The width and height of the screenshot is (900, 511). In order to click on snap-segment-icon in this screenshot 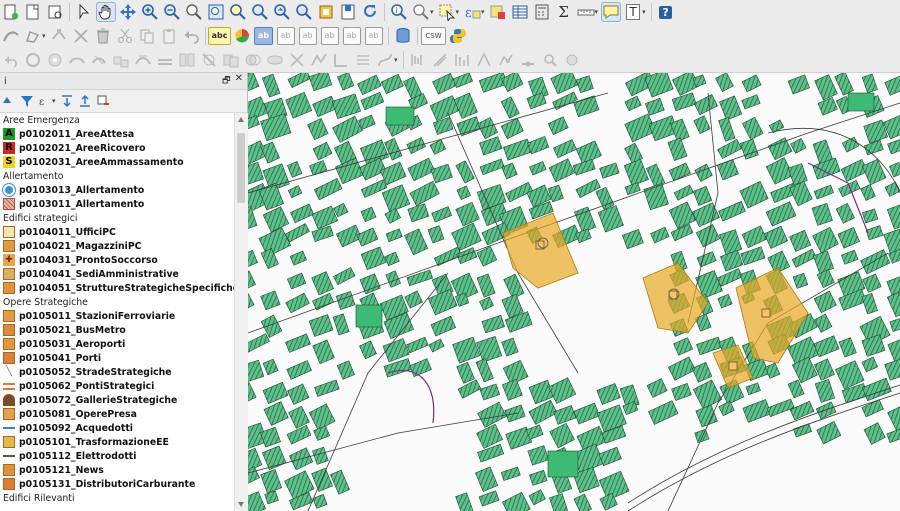, I will do `click(528, 60)`.